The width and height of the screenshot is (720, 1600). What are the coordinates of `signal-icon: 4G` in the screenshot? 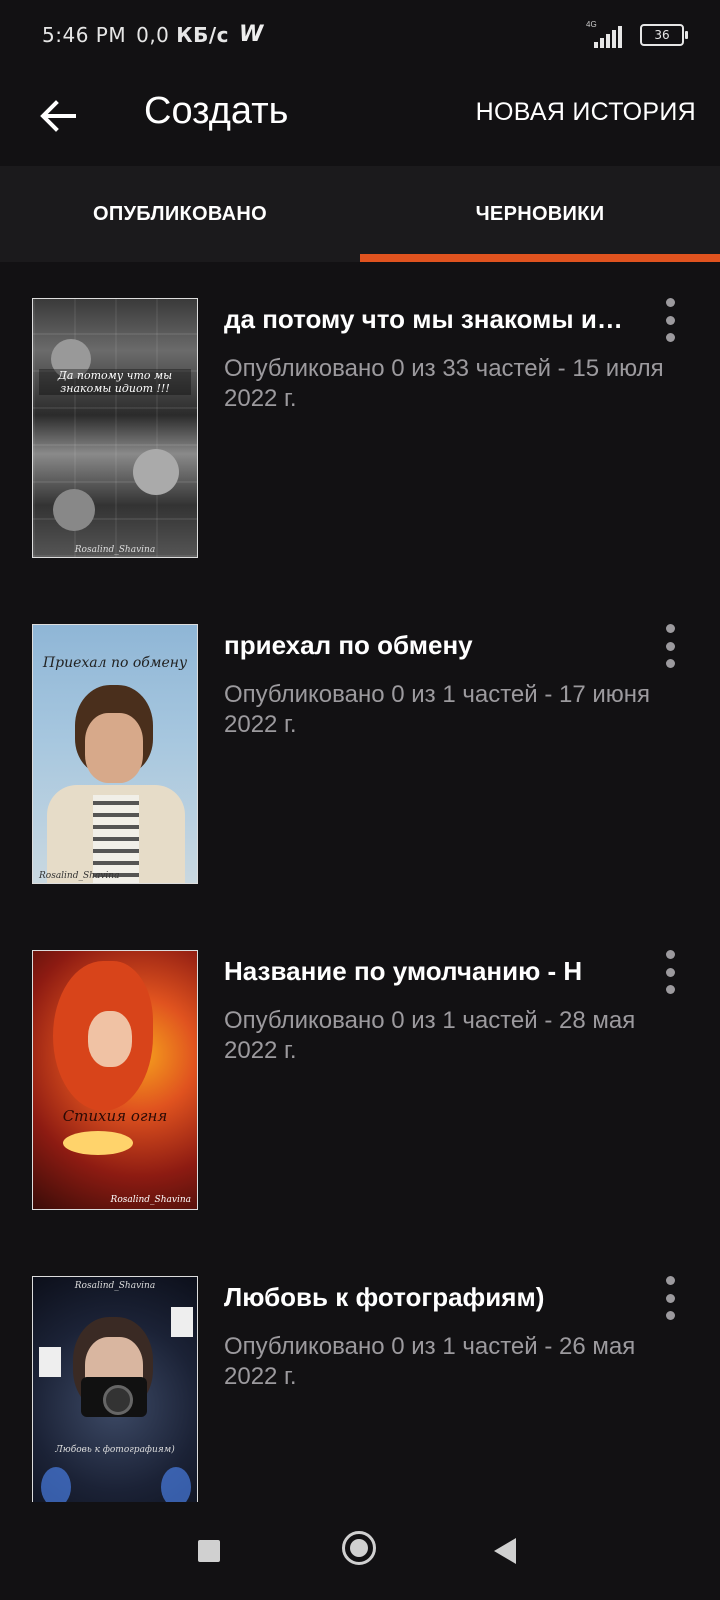 It's located at (606, 34).